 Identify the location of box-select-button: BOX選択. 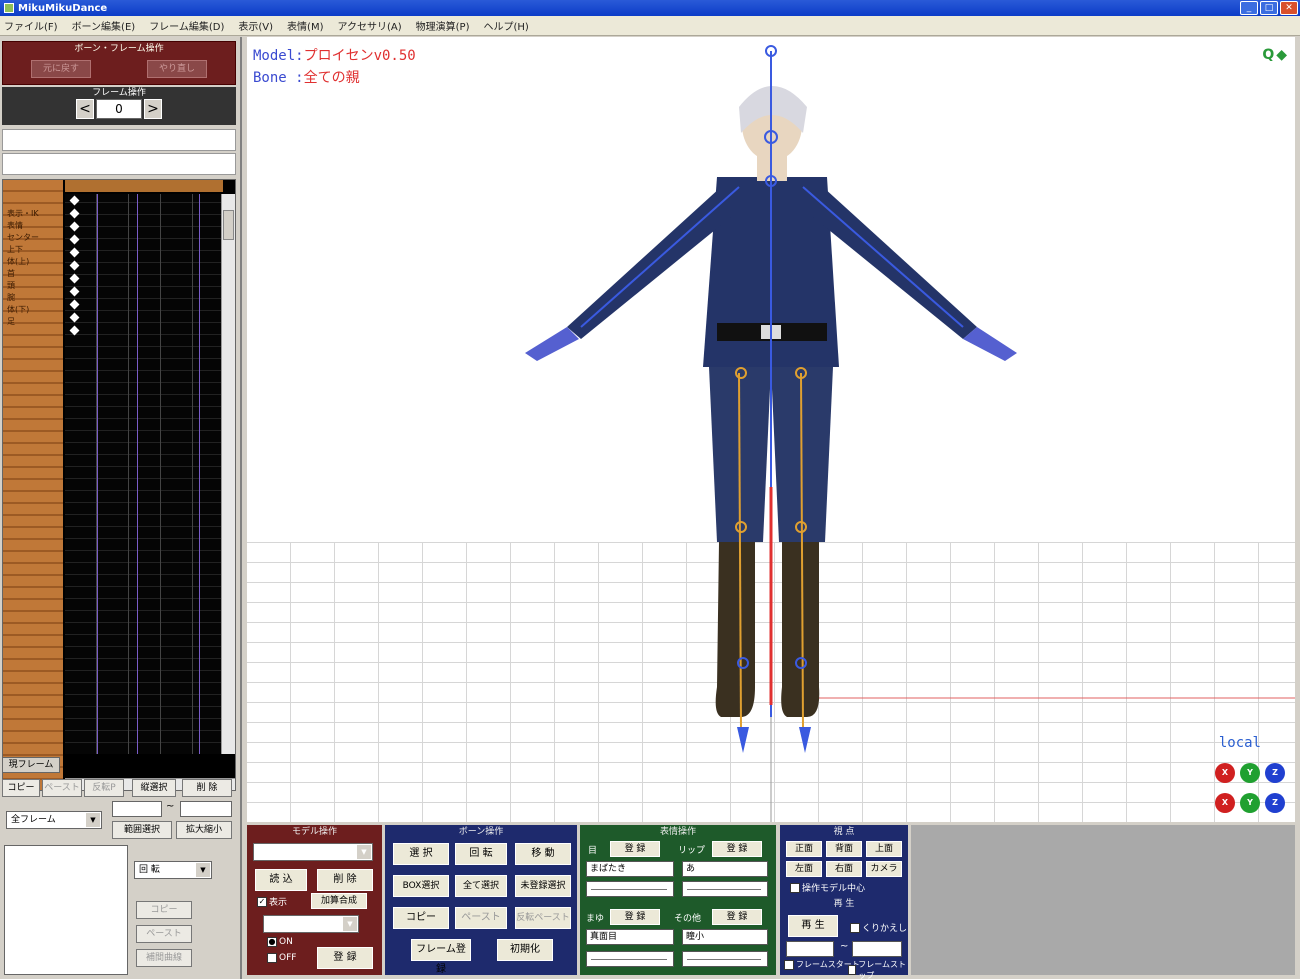
(421, 886).